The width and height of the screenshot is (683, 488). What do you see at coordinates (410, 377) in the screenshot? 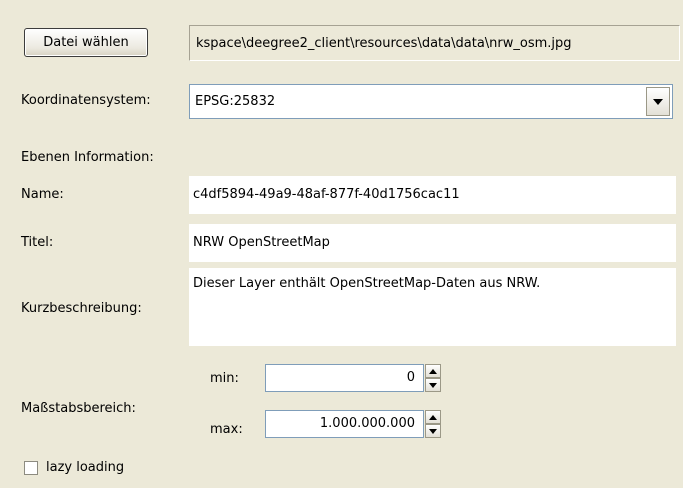
I see `scale-min-value: 0` at bounding box center [410, 377].